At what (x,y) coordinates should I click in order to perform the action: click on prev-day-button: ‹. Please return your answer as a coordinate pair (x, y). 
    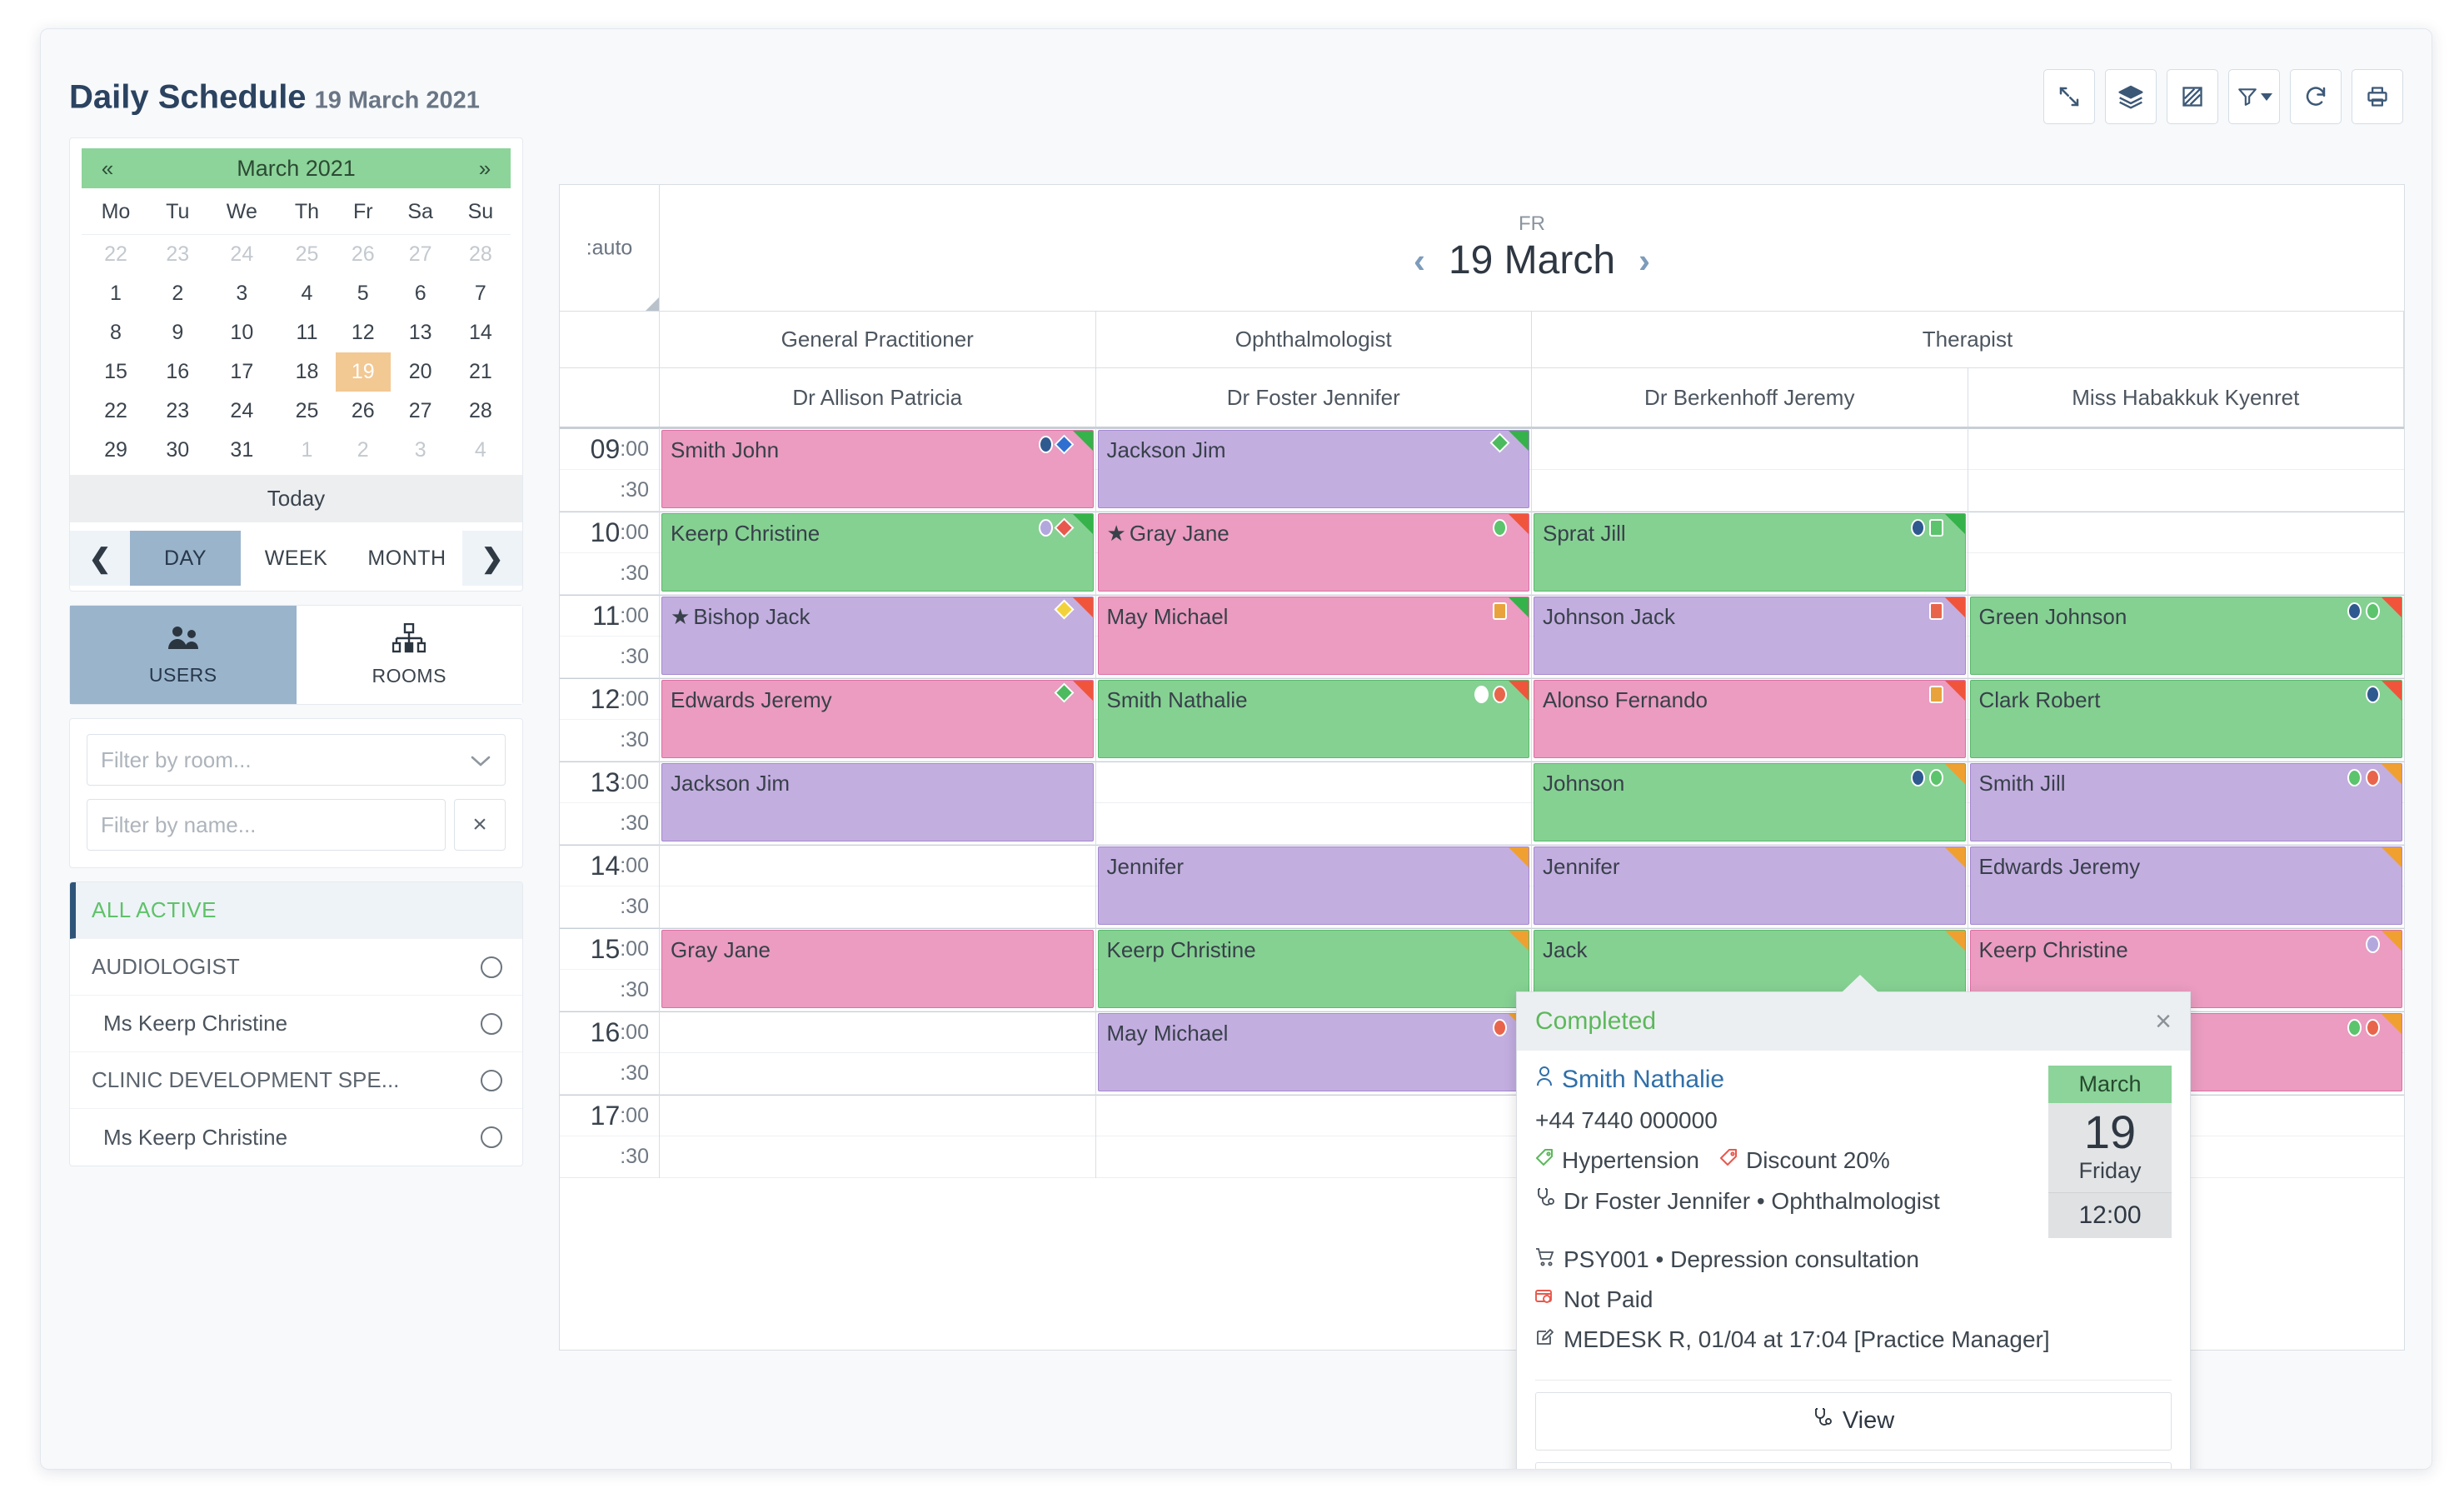
    Looking at the image, I should click on (1419, 260).